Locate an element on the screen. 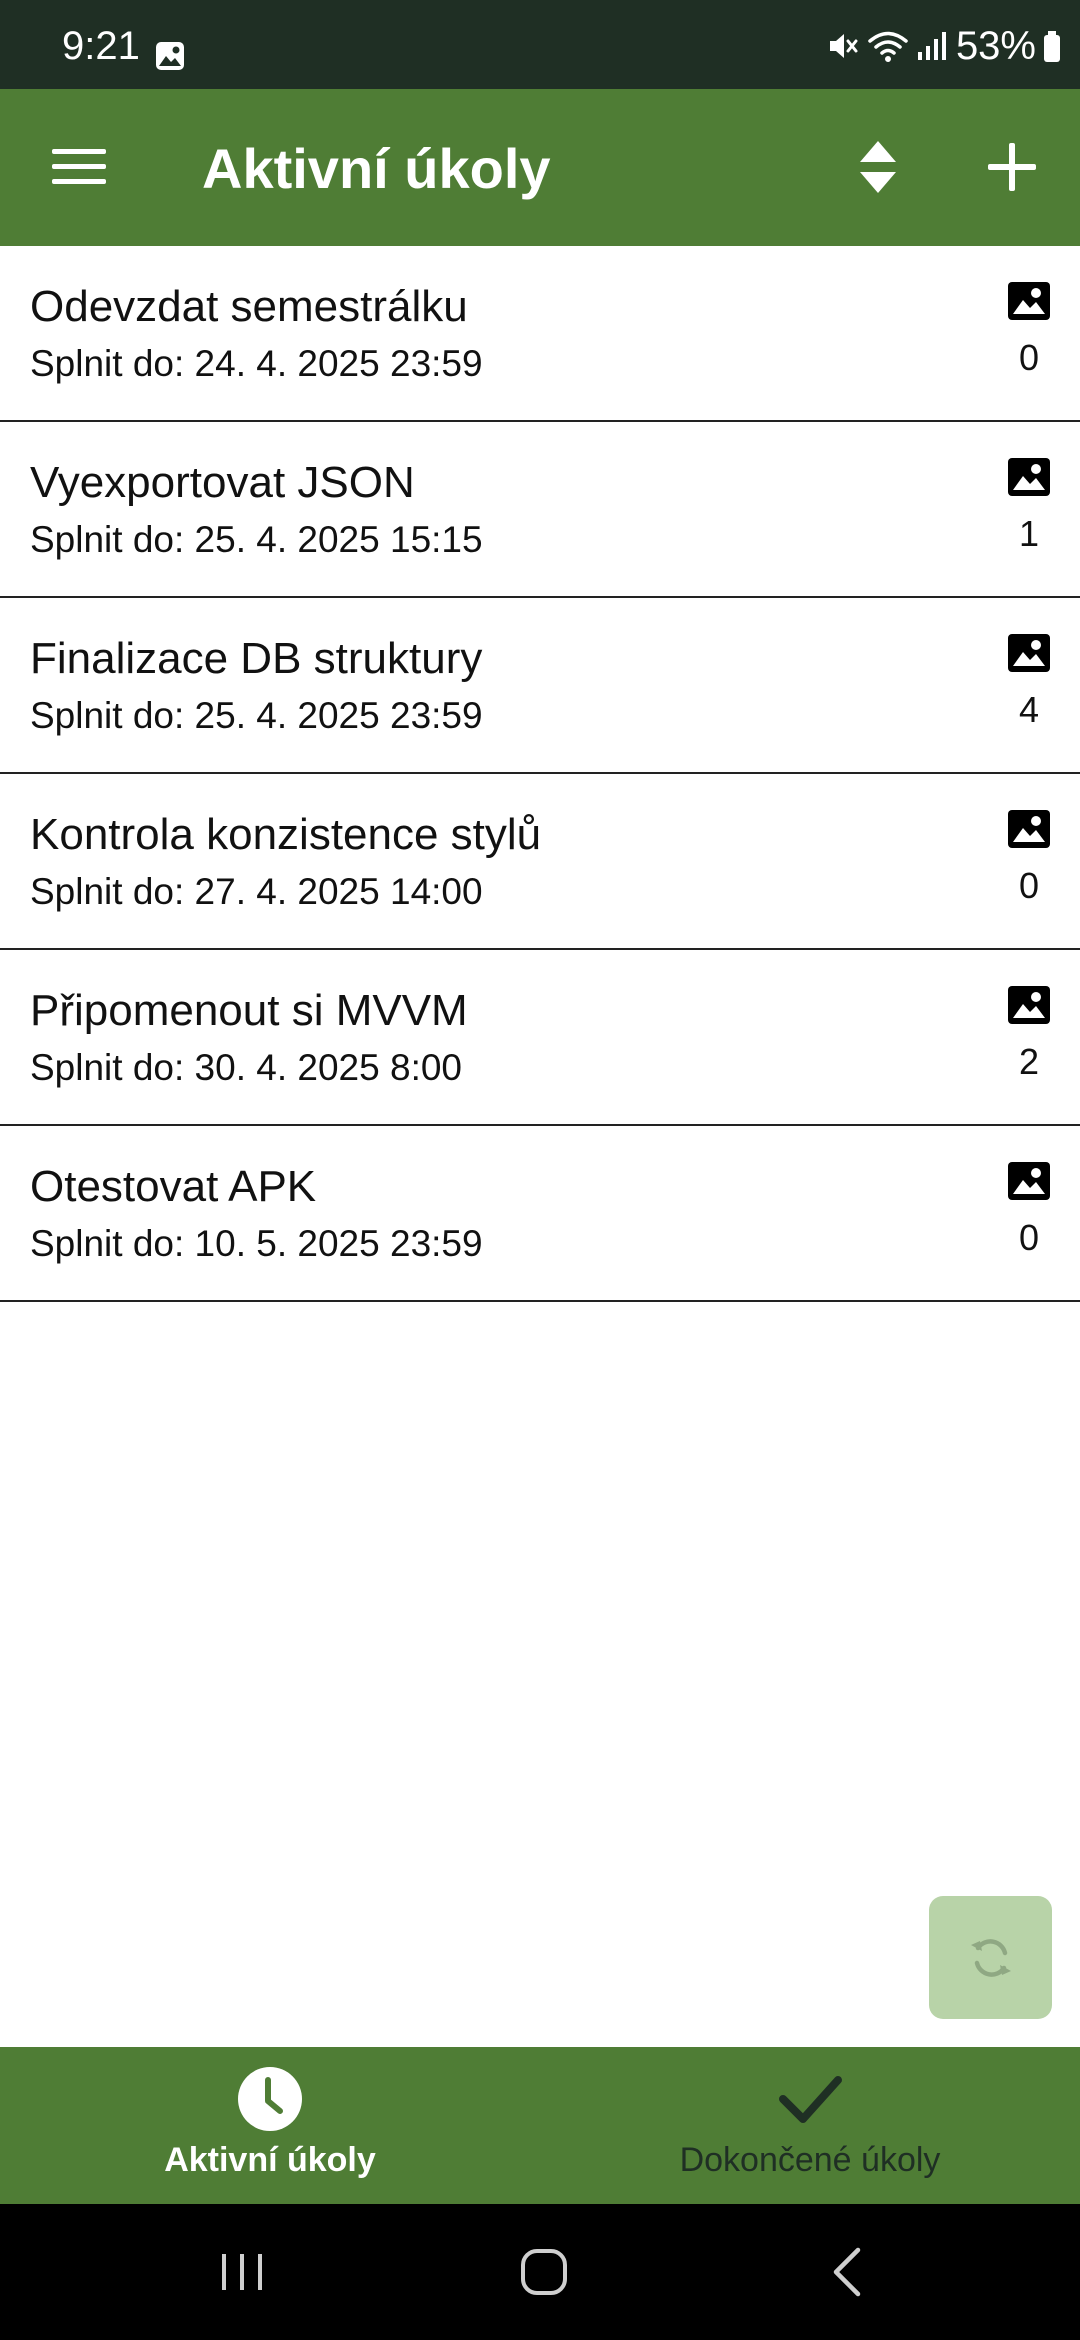  task-title: Odevzdat semestrálku is located at coordinates (249, 306).